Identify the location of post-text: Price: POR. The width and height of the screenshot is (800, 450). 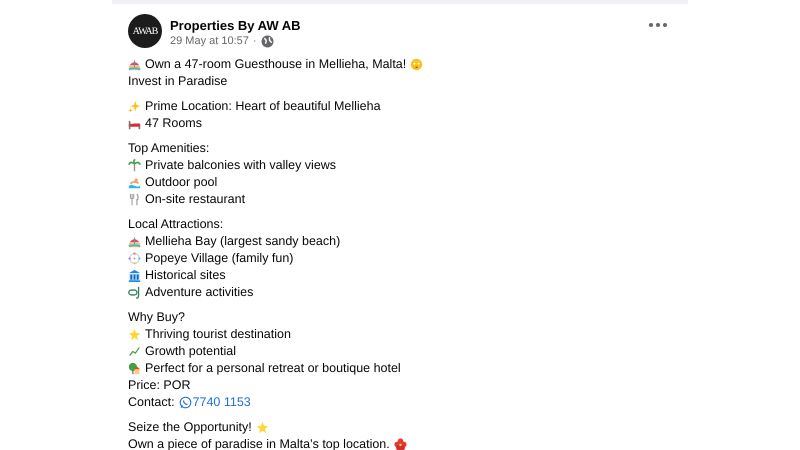
(159, 385).